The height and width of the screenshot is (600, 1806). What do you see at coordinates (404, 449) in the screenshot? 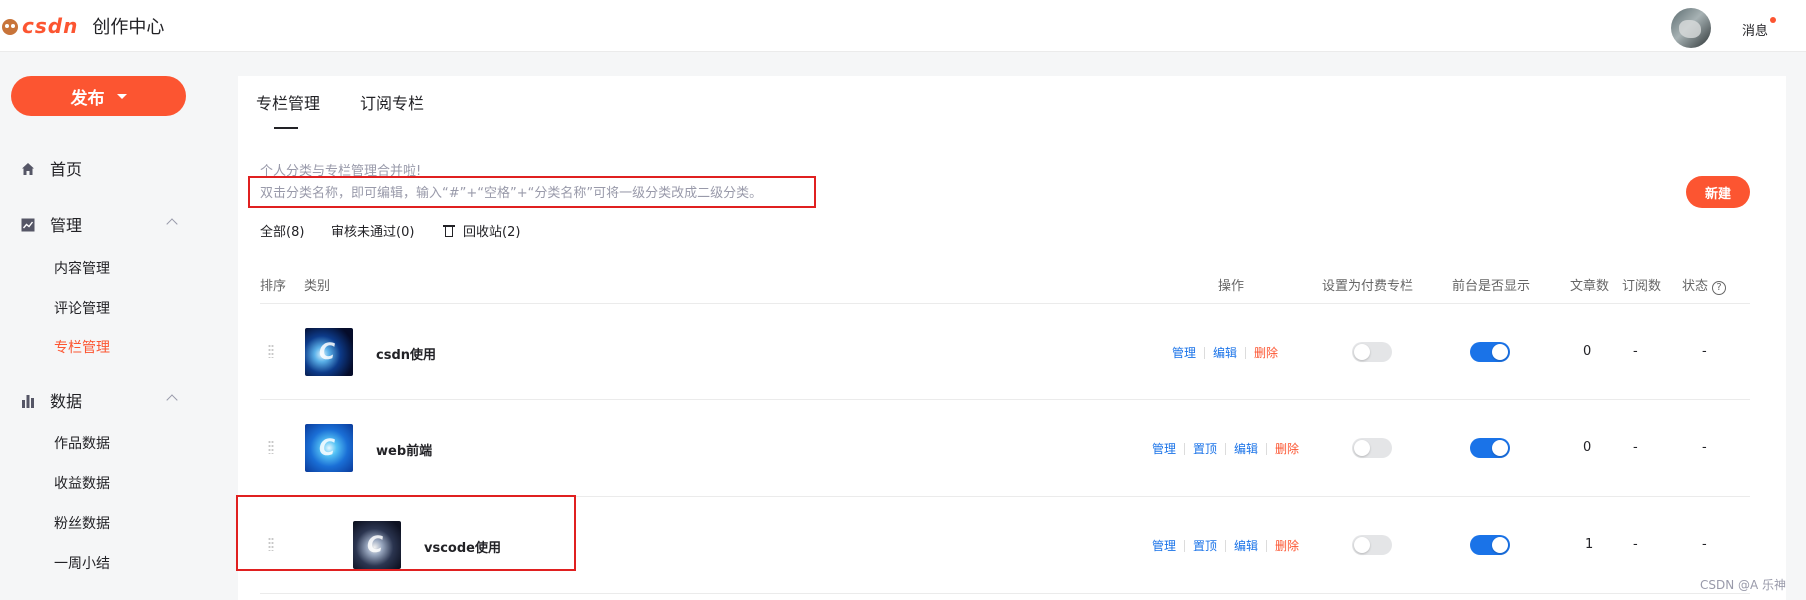
I see `category-name: web前端` at bounding box center [404, 449].